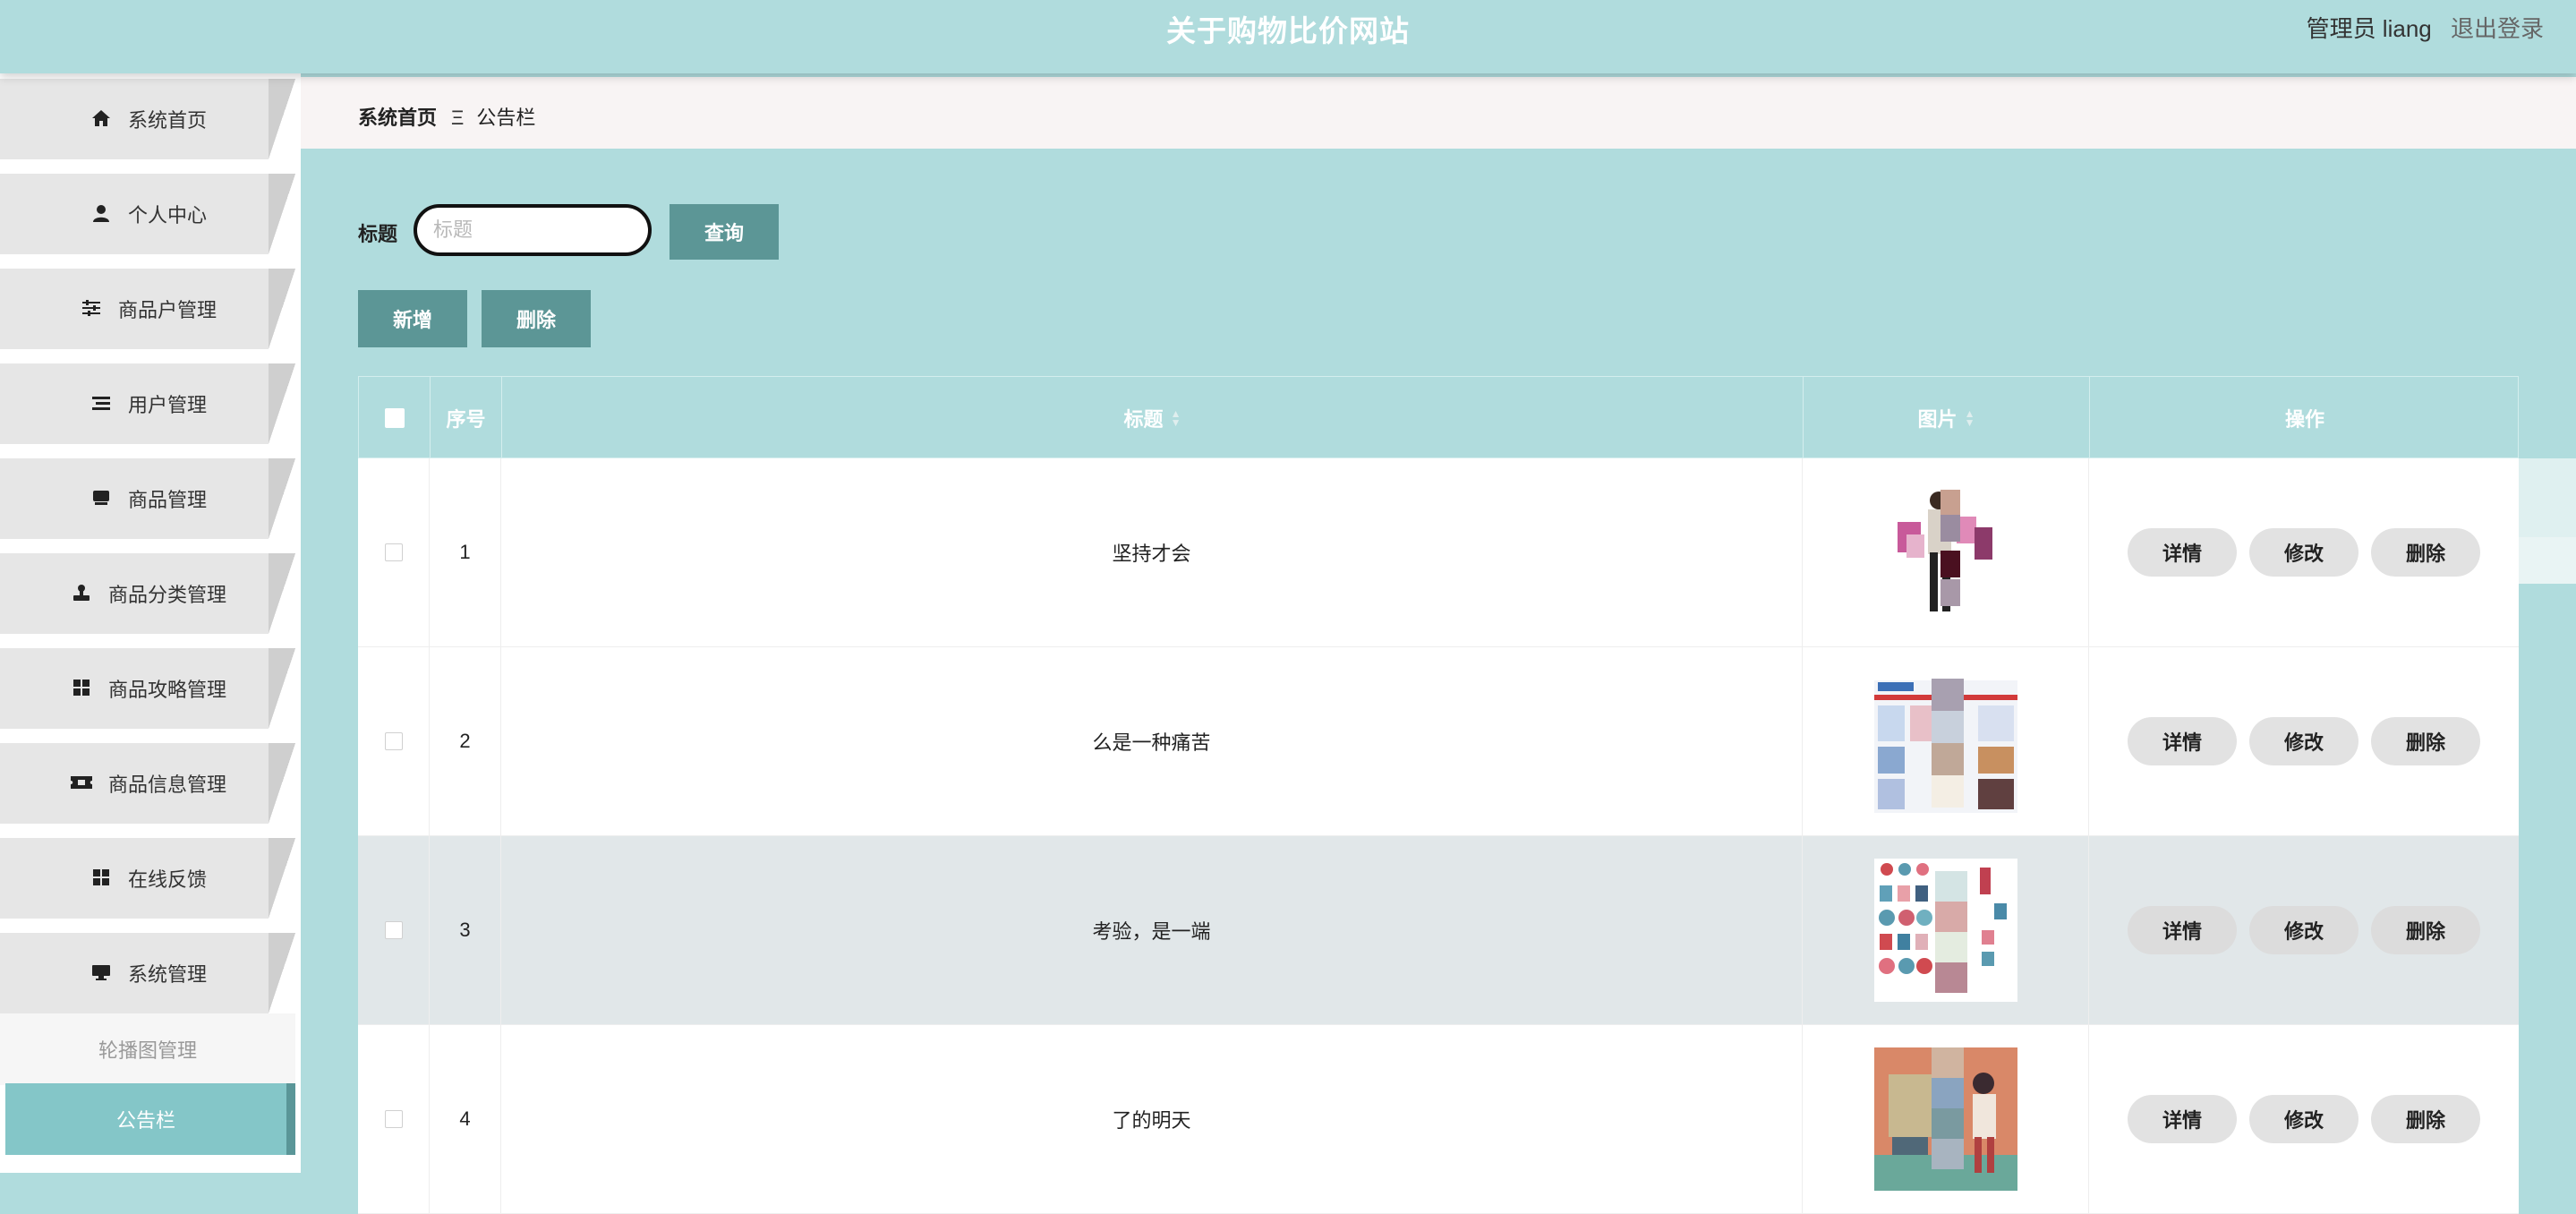 Image resolution: width=2576 pixels, height=1214 pixels. What do you see at coordinates (1143, 419) in the screenshot?
I see `column-header-label: 标题` at bounding box center [1143, 419].